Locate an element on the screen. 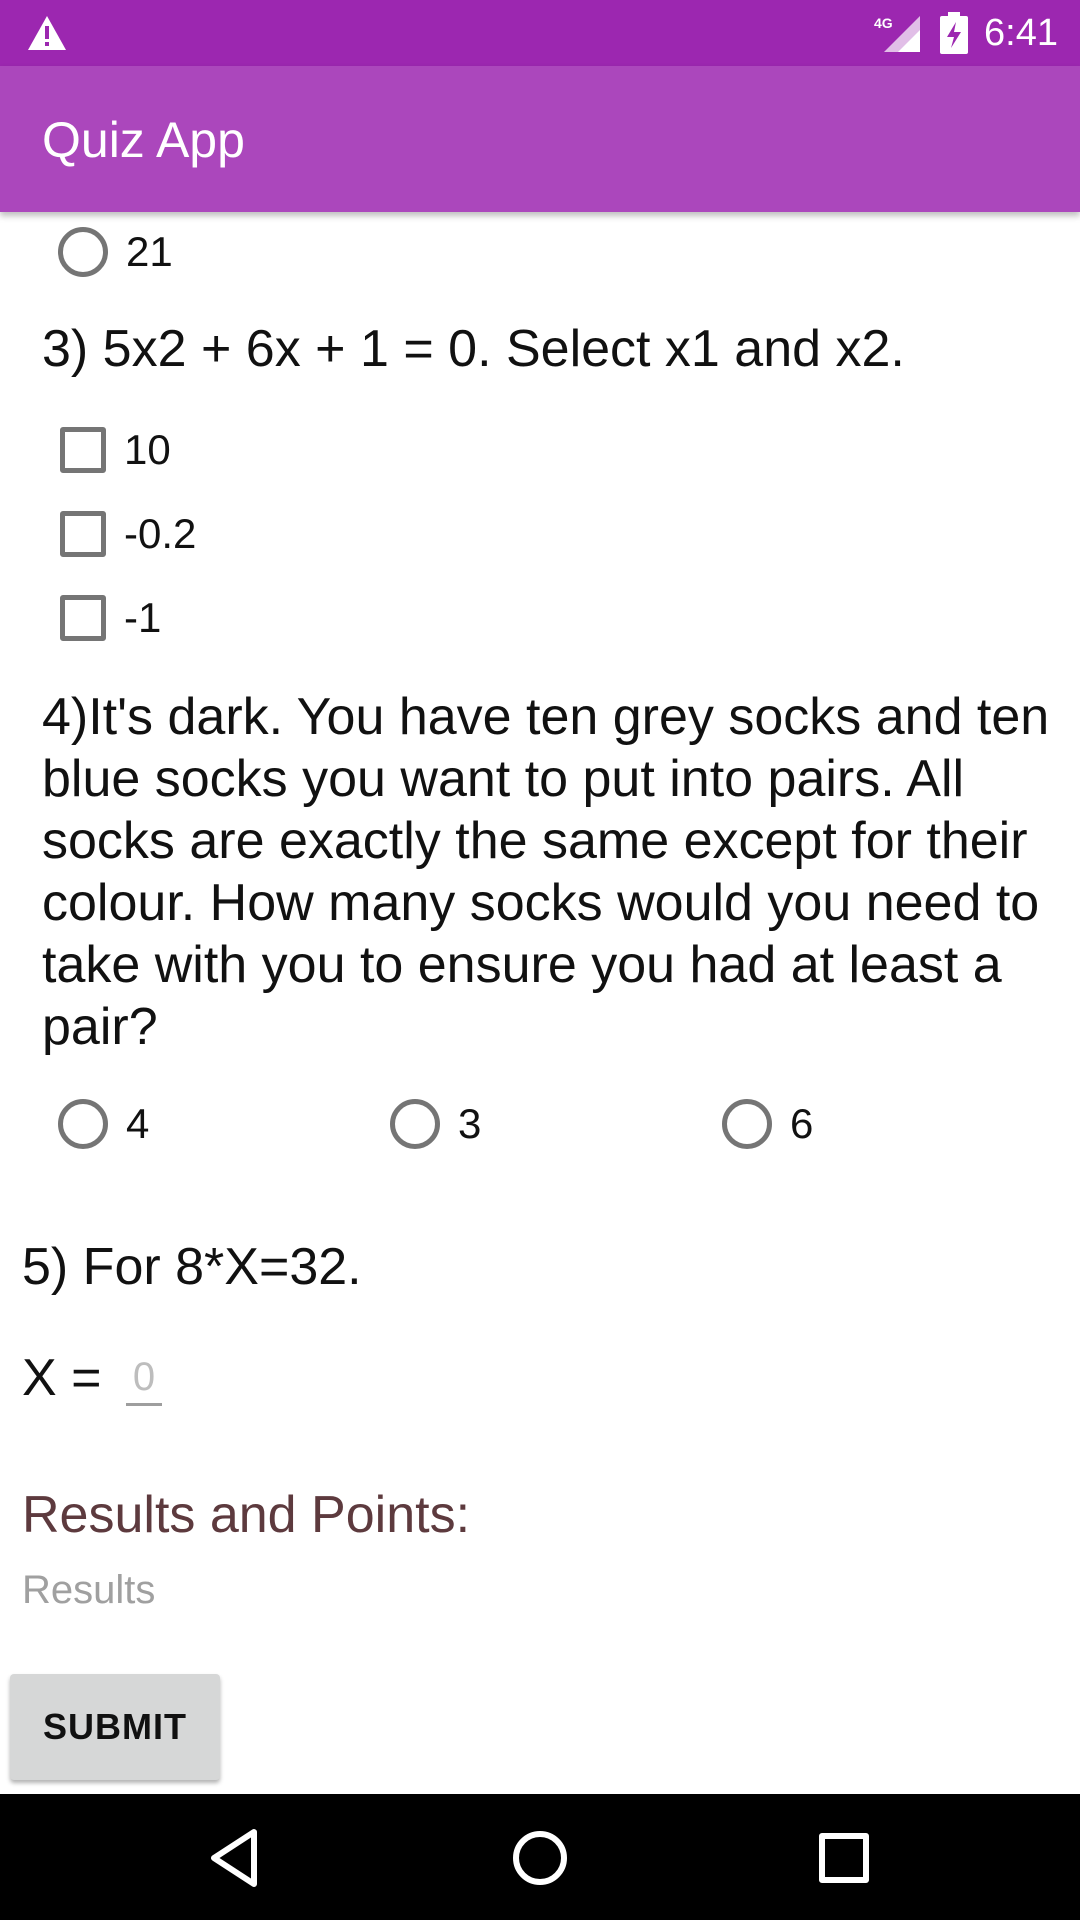 The height and width of the screenshot is (1920, 1080). q2-option-21: 21 is located at coordinates (115, 252).